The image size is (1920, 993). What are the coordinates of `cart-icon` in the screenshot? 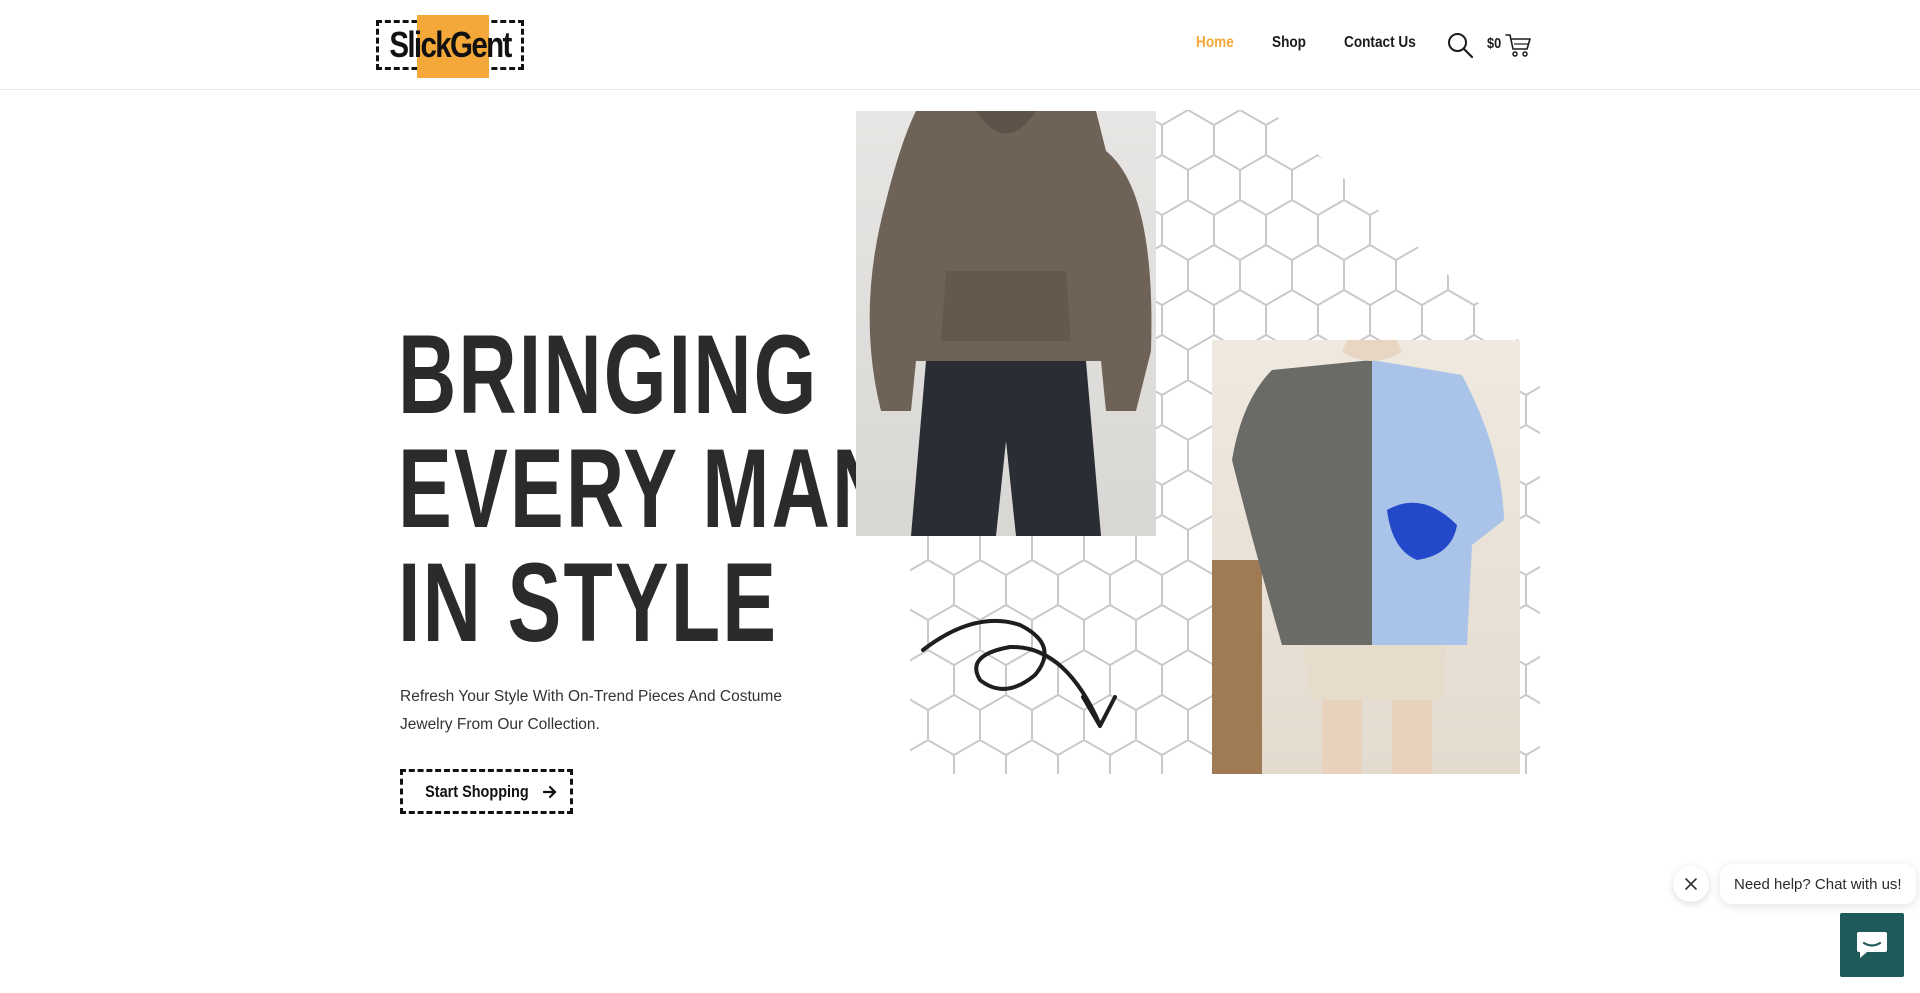 It's located at (1518, 45).